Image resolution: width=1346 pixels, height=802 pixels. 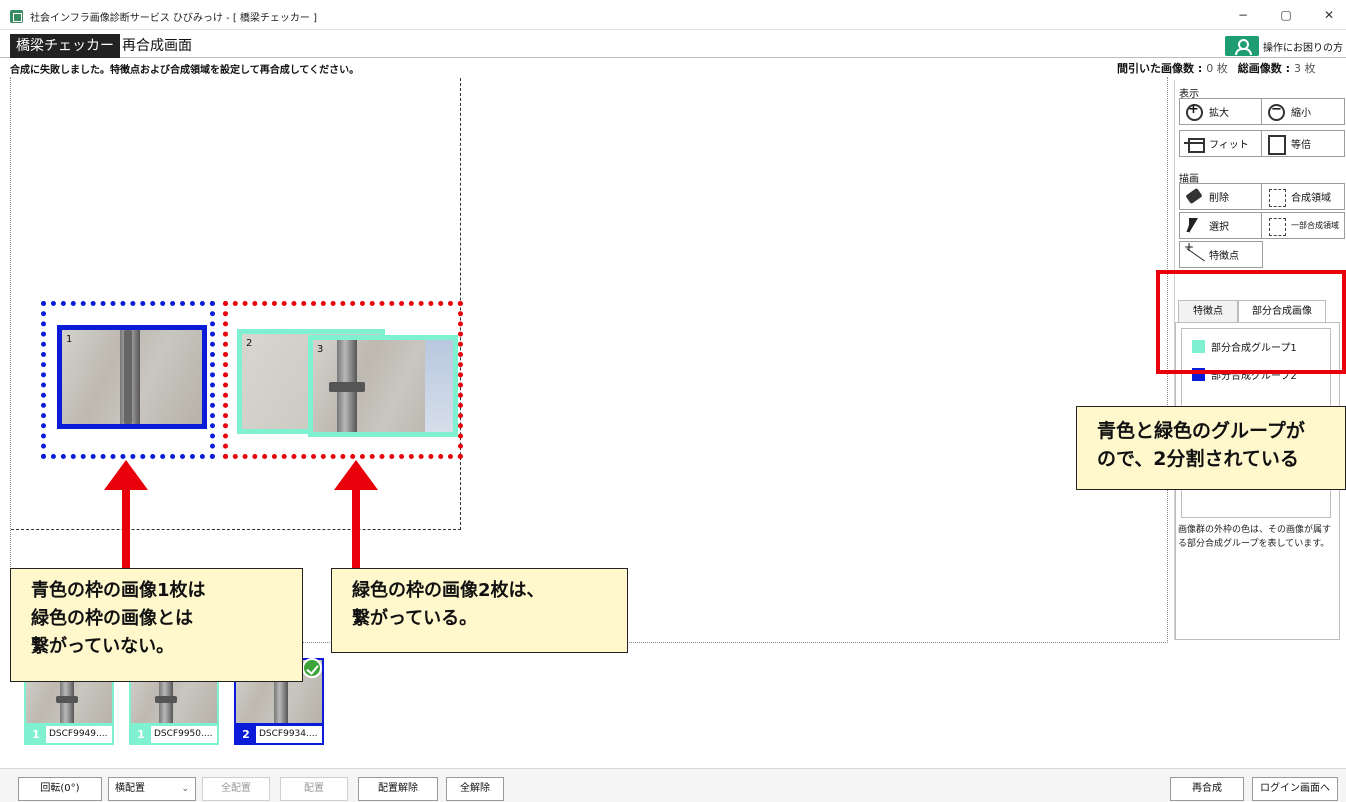 I want to click on feature-point-icon, so click(x=1194, y=252).